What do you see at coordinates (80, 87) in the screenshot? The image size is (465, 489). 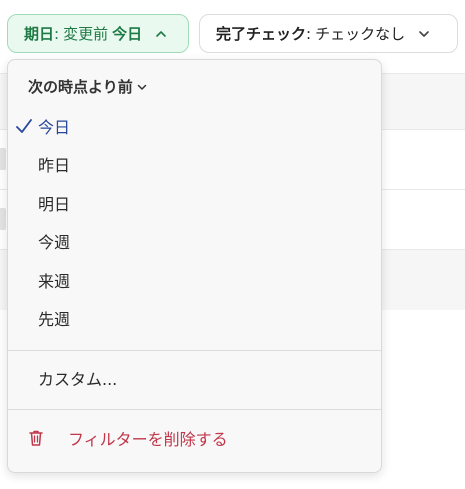 I see `operator-selector-label: 次の時点より前` at bounding box center [80, 87].